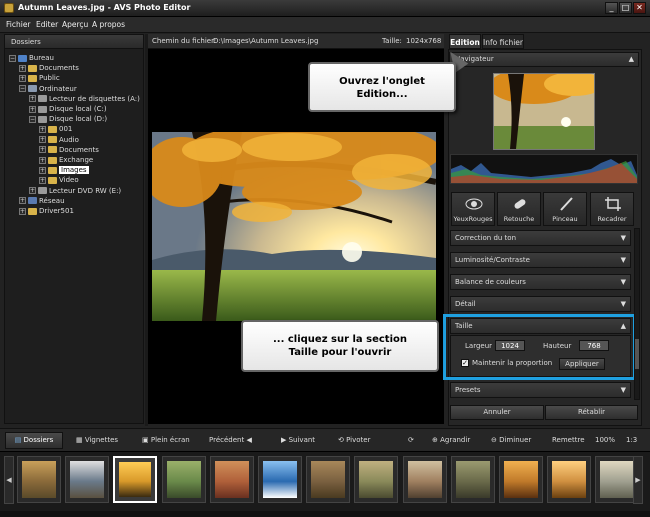  Describe the element at coordinates (565, 209) in the screenshot. I see `brush-tool: Pinceau` at that location.